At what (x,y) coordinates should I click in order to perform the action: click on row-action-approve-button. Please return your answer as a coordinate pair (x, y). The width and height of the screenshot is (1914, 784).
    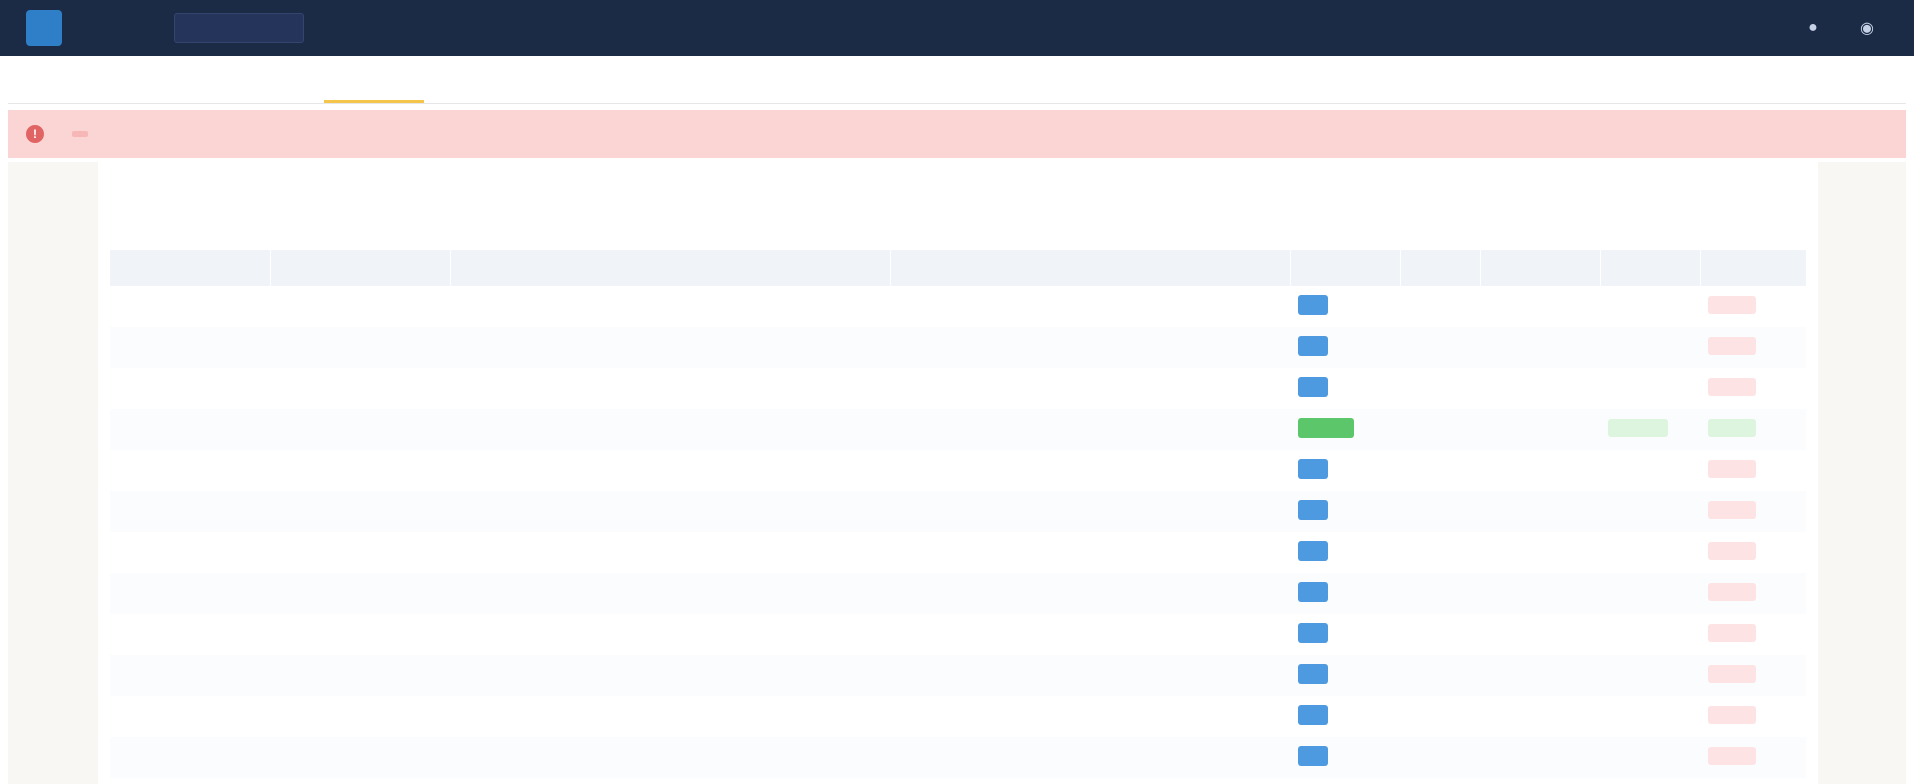
    Looking at the image, I should click on (1732, 428).